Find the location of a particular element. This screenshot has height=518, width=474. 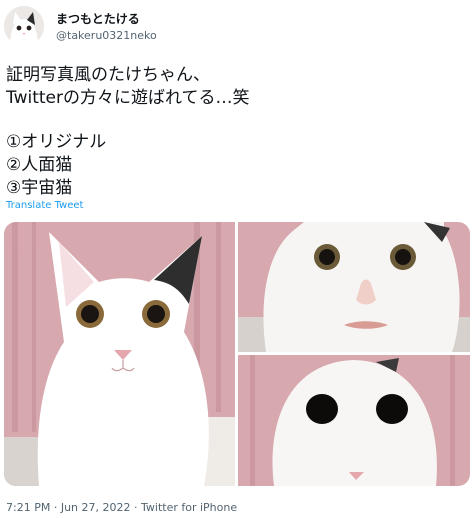

tweet-header: まつもとたける @takeru0321neko is located at coordinates (237, 26).